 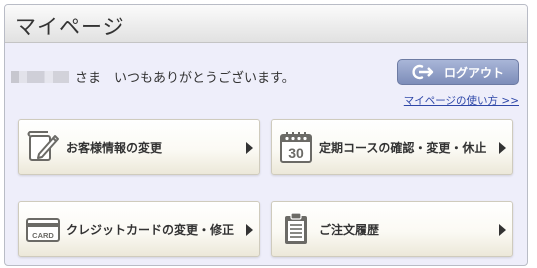 I want to click on credit-card-icon: CARD, so click(x=43, y=230).